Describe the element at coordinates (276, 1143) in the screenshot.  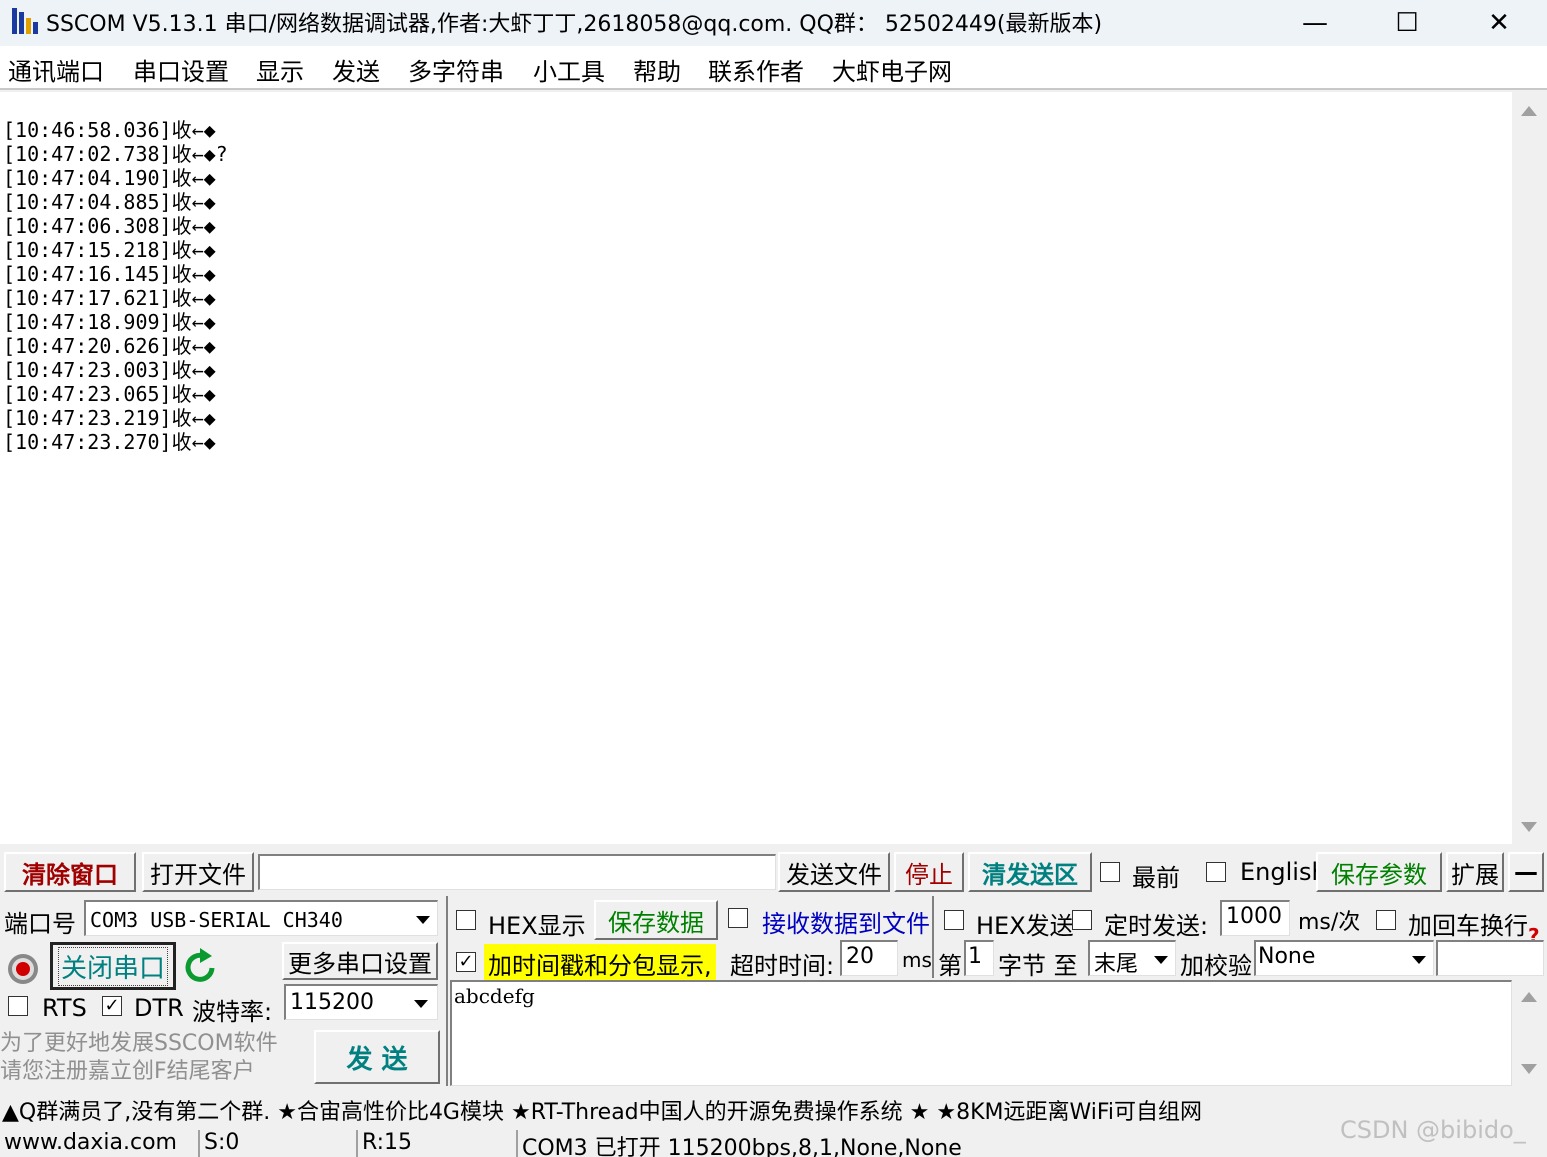
I see `status-sent-count: S:0` at that location.